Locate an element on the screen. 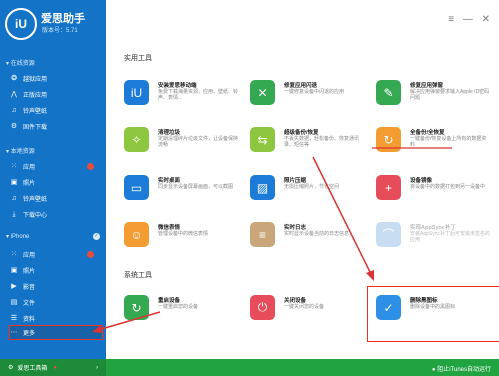 The image size is (499, 376). device-mirror-icon: + is located at coordinates (388, 187).